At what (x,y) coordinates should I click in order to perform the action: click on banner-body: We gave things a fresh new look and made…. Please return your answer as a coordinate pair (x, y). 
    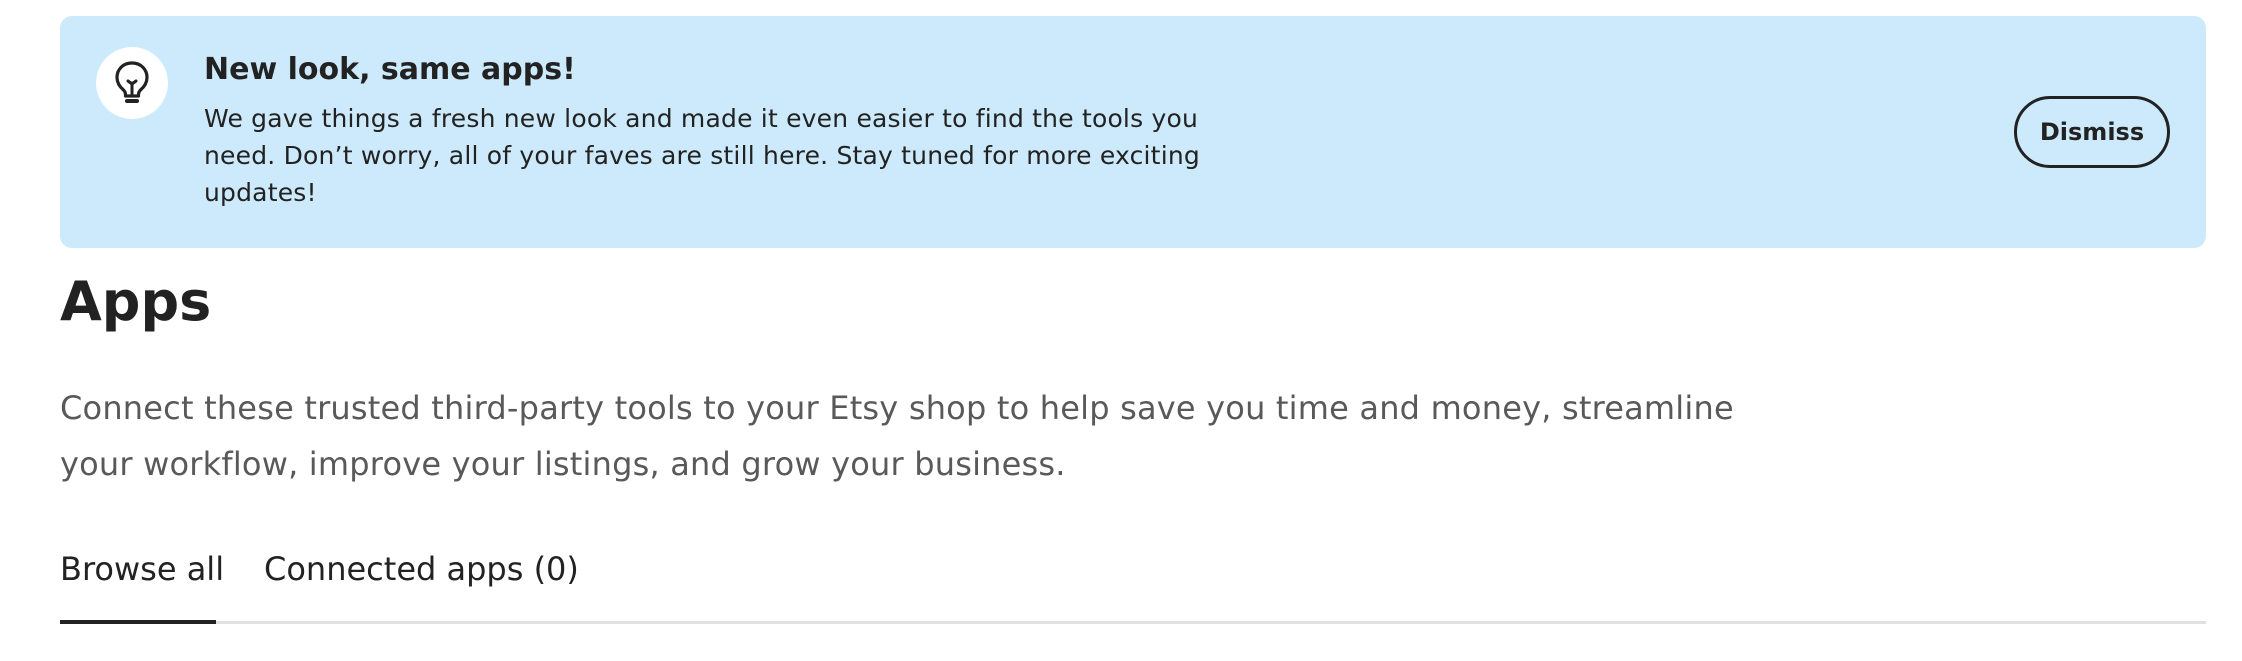
    Looking at the image, I should click on (702, 155).